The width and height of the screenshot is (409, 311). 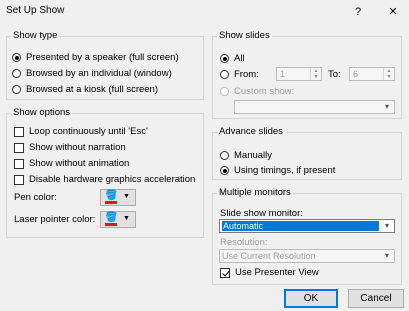 I want to click on from-slide-spinner: 1 ▲ ▼, so click(x=299, y=74).